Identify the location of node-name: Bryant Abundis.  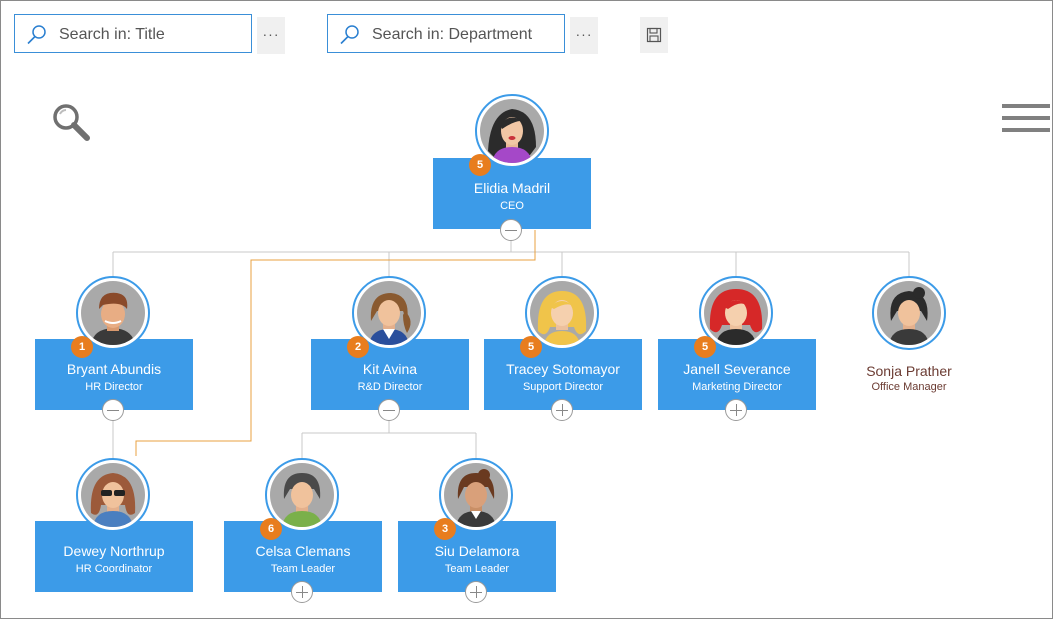
(114, 369).